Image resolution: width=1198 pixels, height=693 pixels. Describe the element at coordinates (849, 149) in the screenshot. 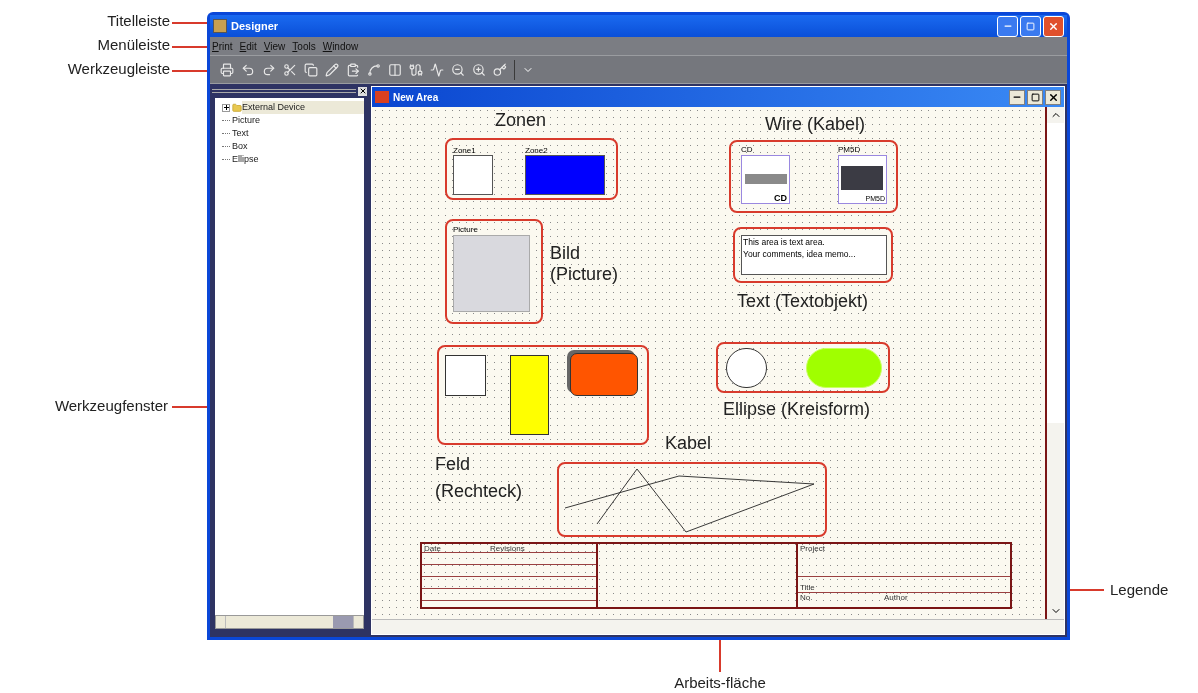

I see `device-label: PM5D` at that location.